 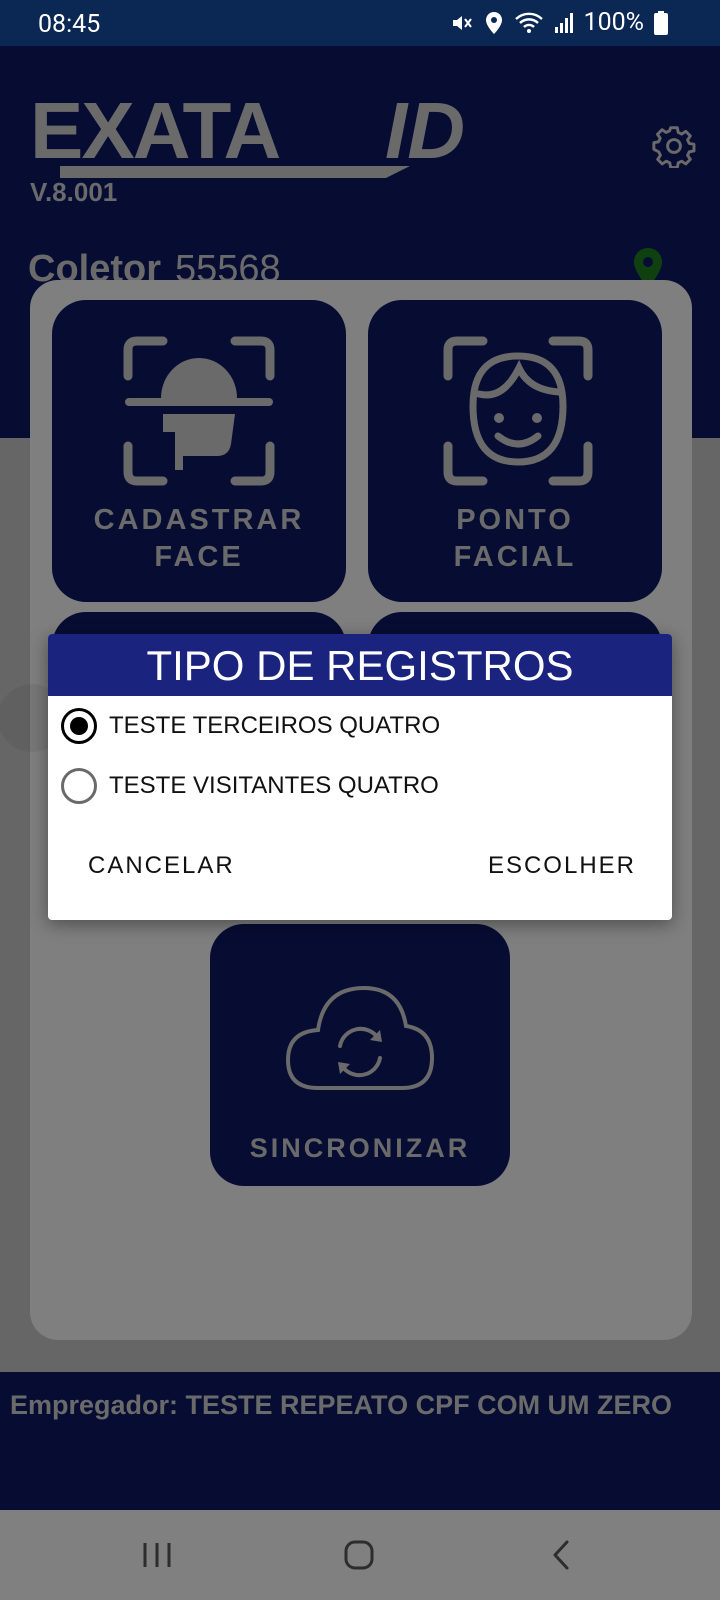 I want to click on battery-icon, so click(x=661, y=22).